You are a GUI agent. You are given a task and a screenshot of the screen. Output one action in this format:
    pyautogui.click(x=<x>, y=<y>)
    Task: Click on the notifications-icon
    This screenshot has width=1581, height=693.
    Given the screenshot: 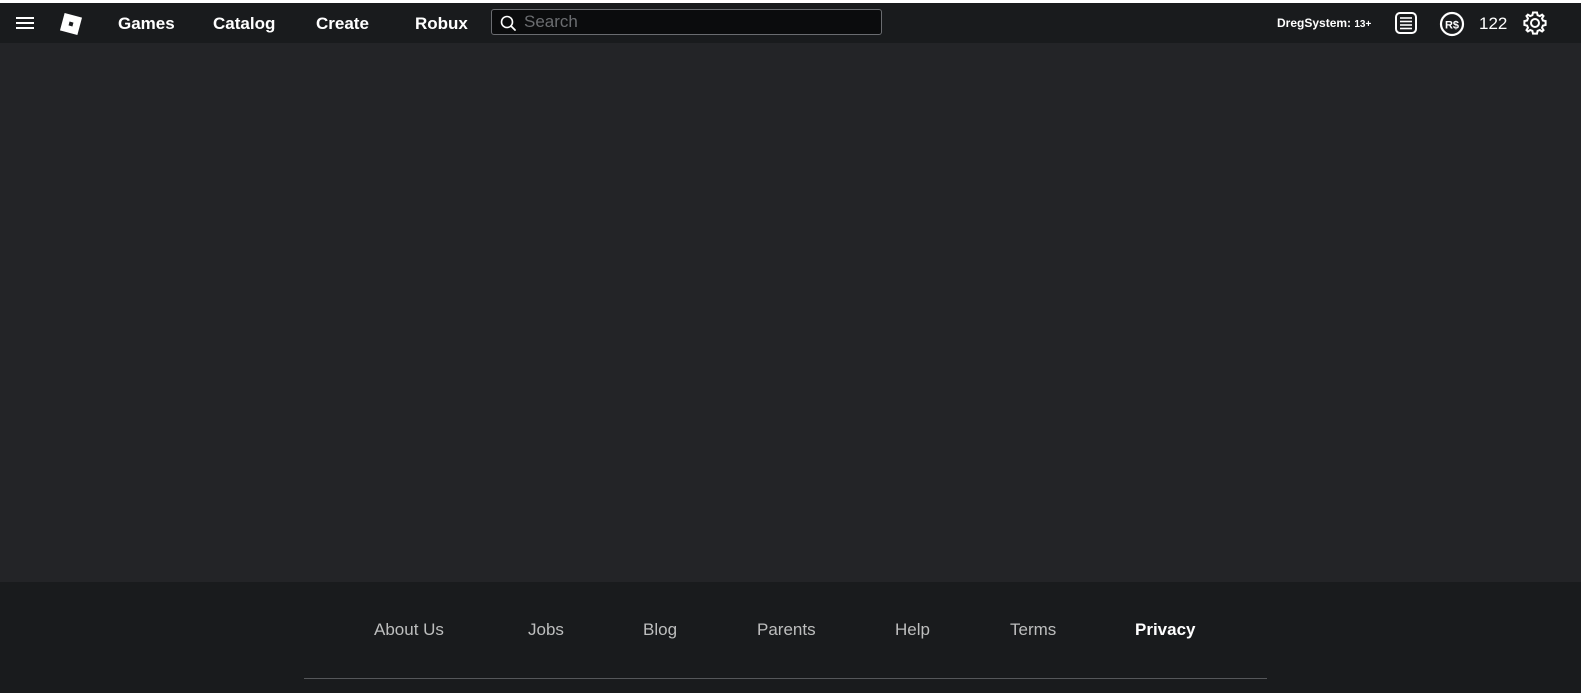 What is the action you would take?
    pyautogui.click(x=1406, y=23)
    